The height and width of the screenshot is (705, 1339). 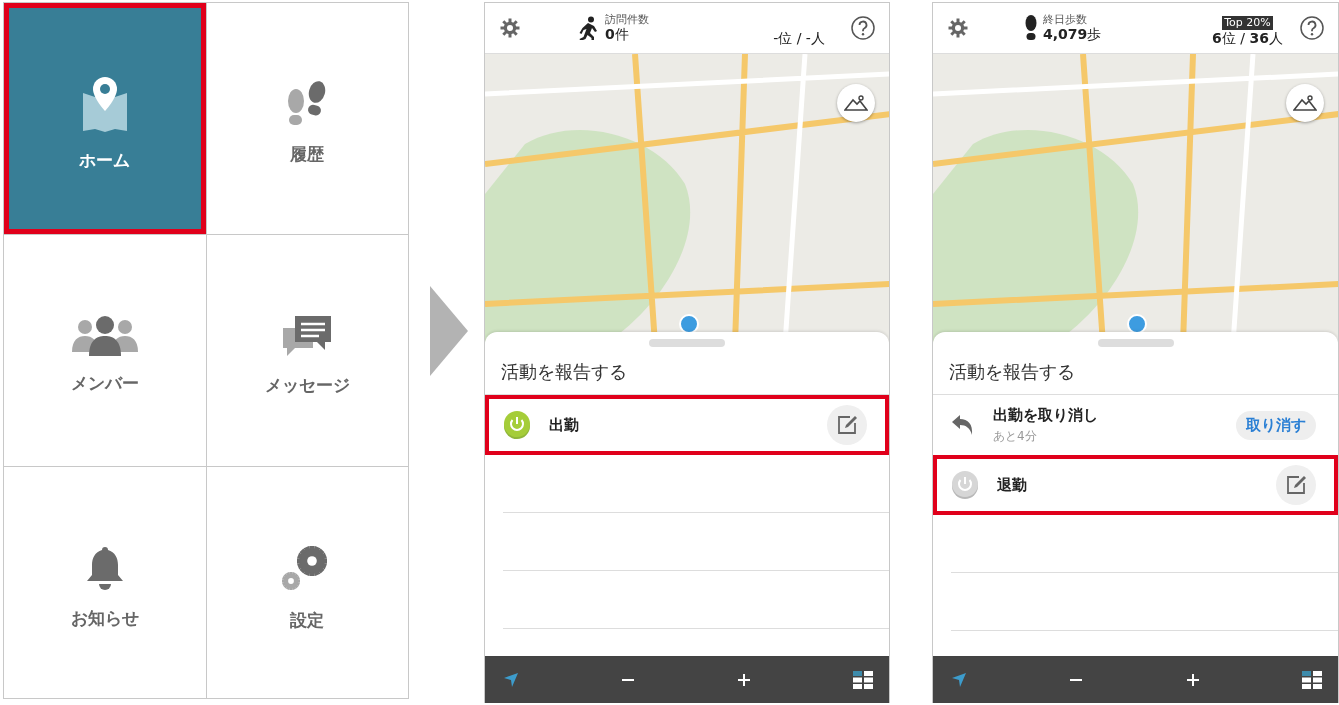 What do you see at coordinates (1247, 23) in the screenshot?
I see `rank-badge: Top 20%` at bounding box center [1247, 23].